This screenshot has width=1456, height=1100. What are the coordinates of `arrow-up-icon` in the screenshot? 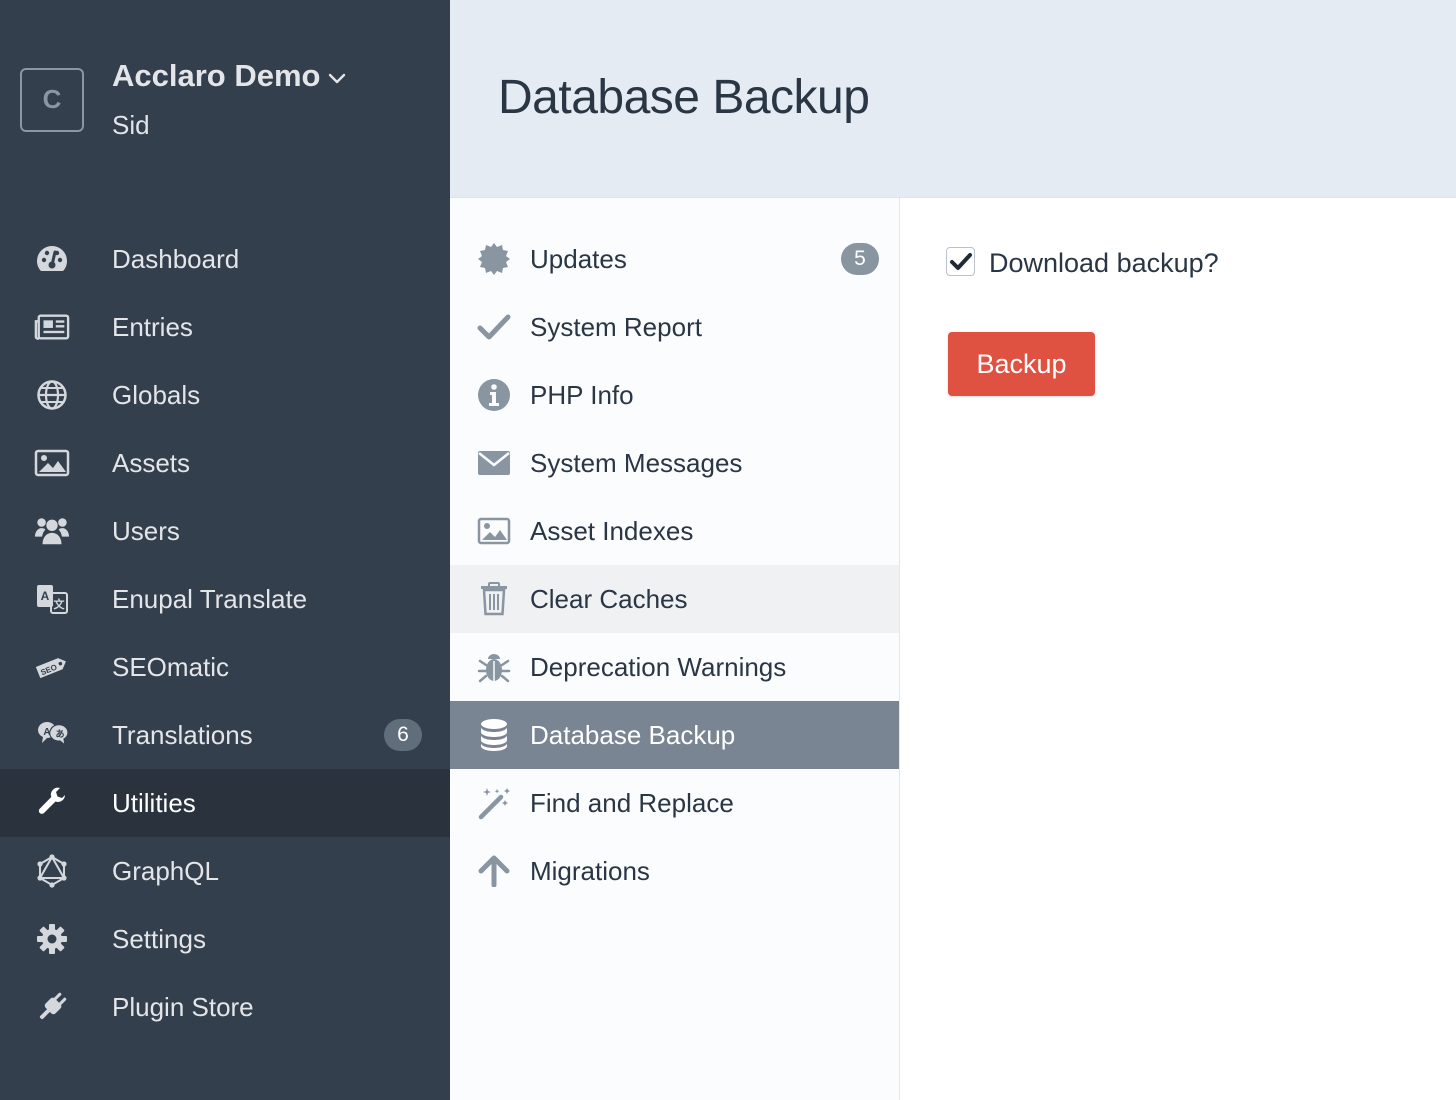 It's located at (494, 871).